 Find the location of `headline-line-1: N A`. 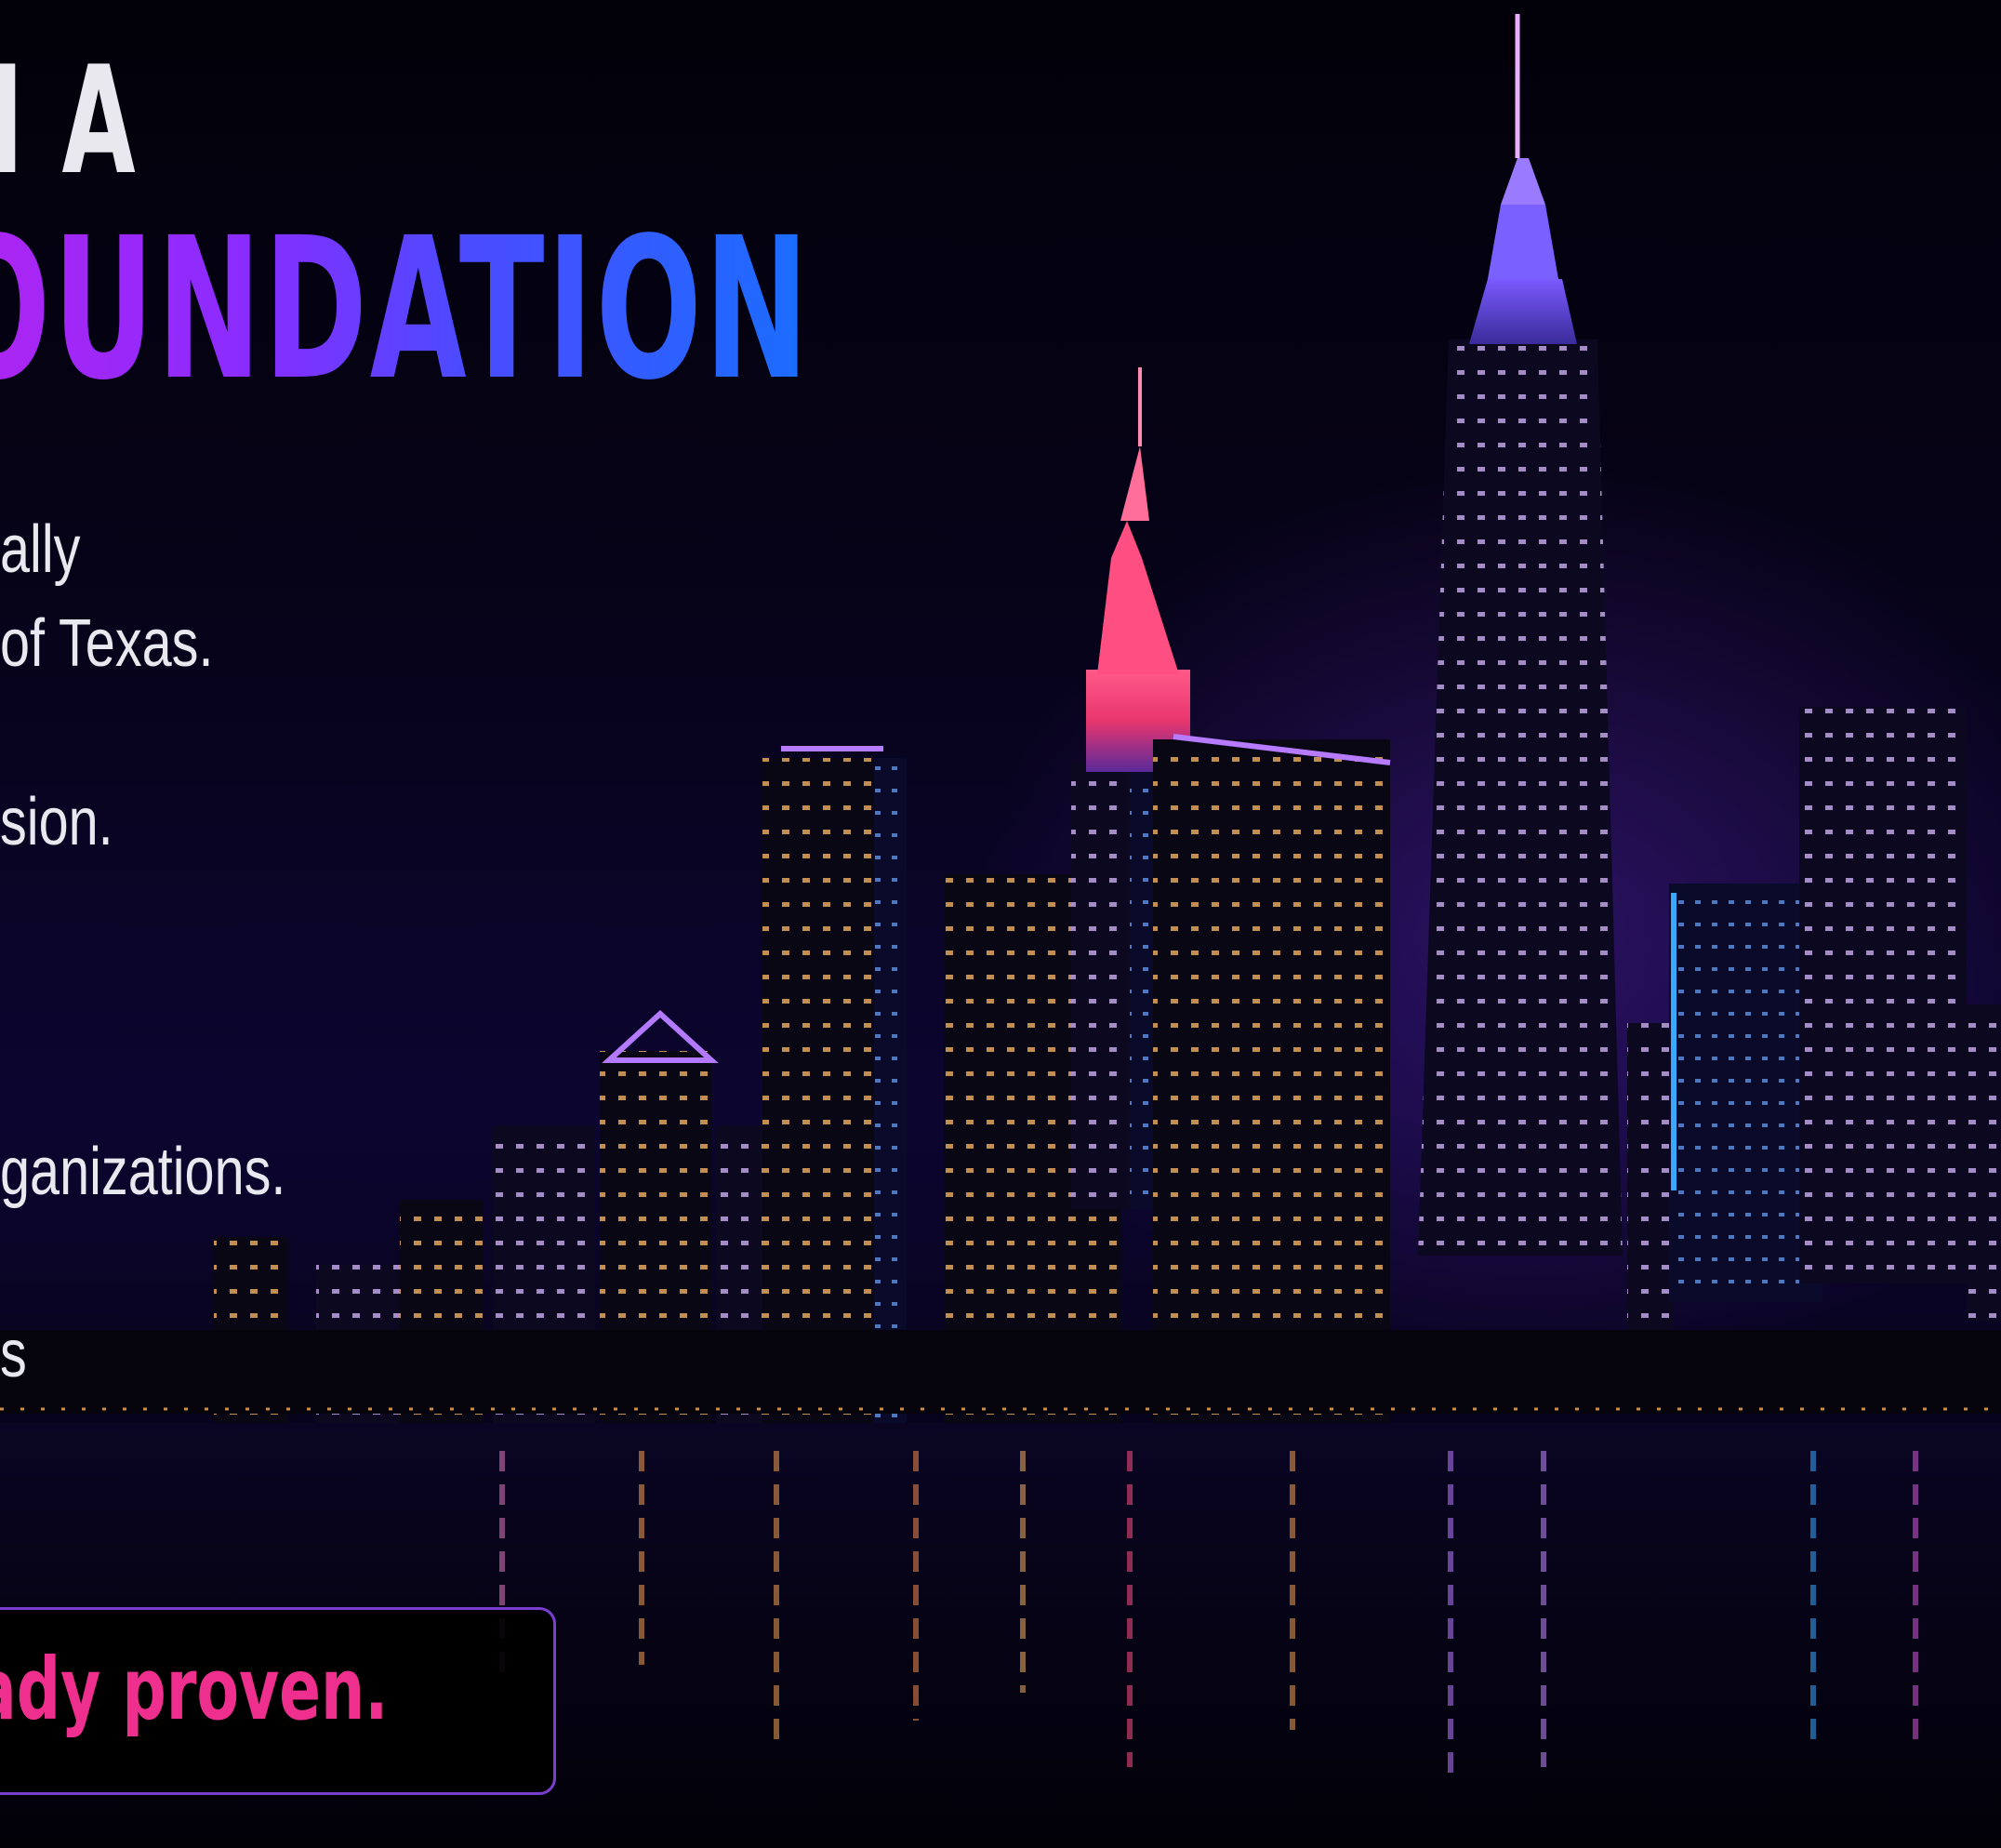

headline-line-1: N A is located at coordinates (70, 120).